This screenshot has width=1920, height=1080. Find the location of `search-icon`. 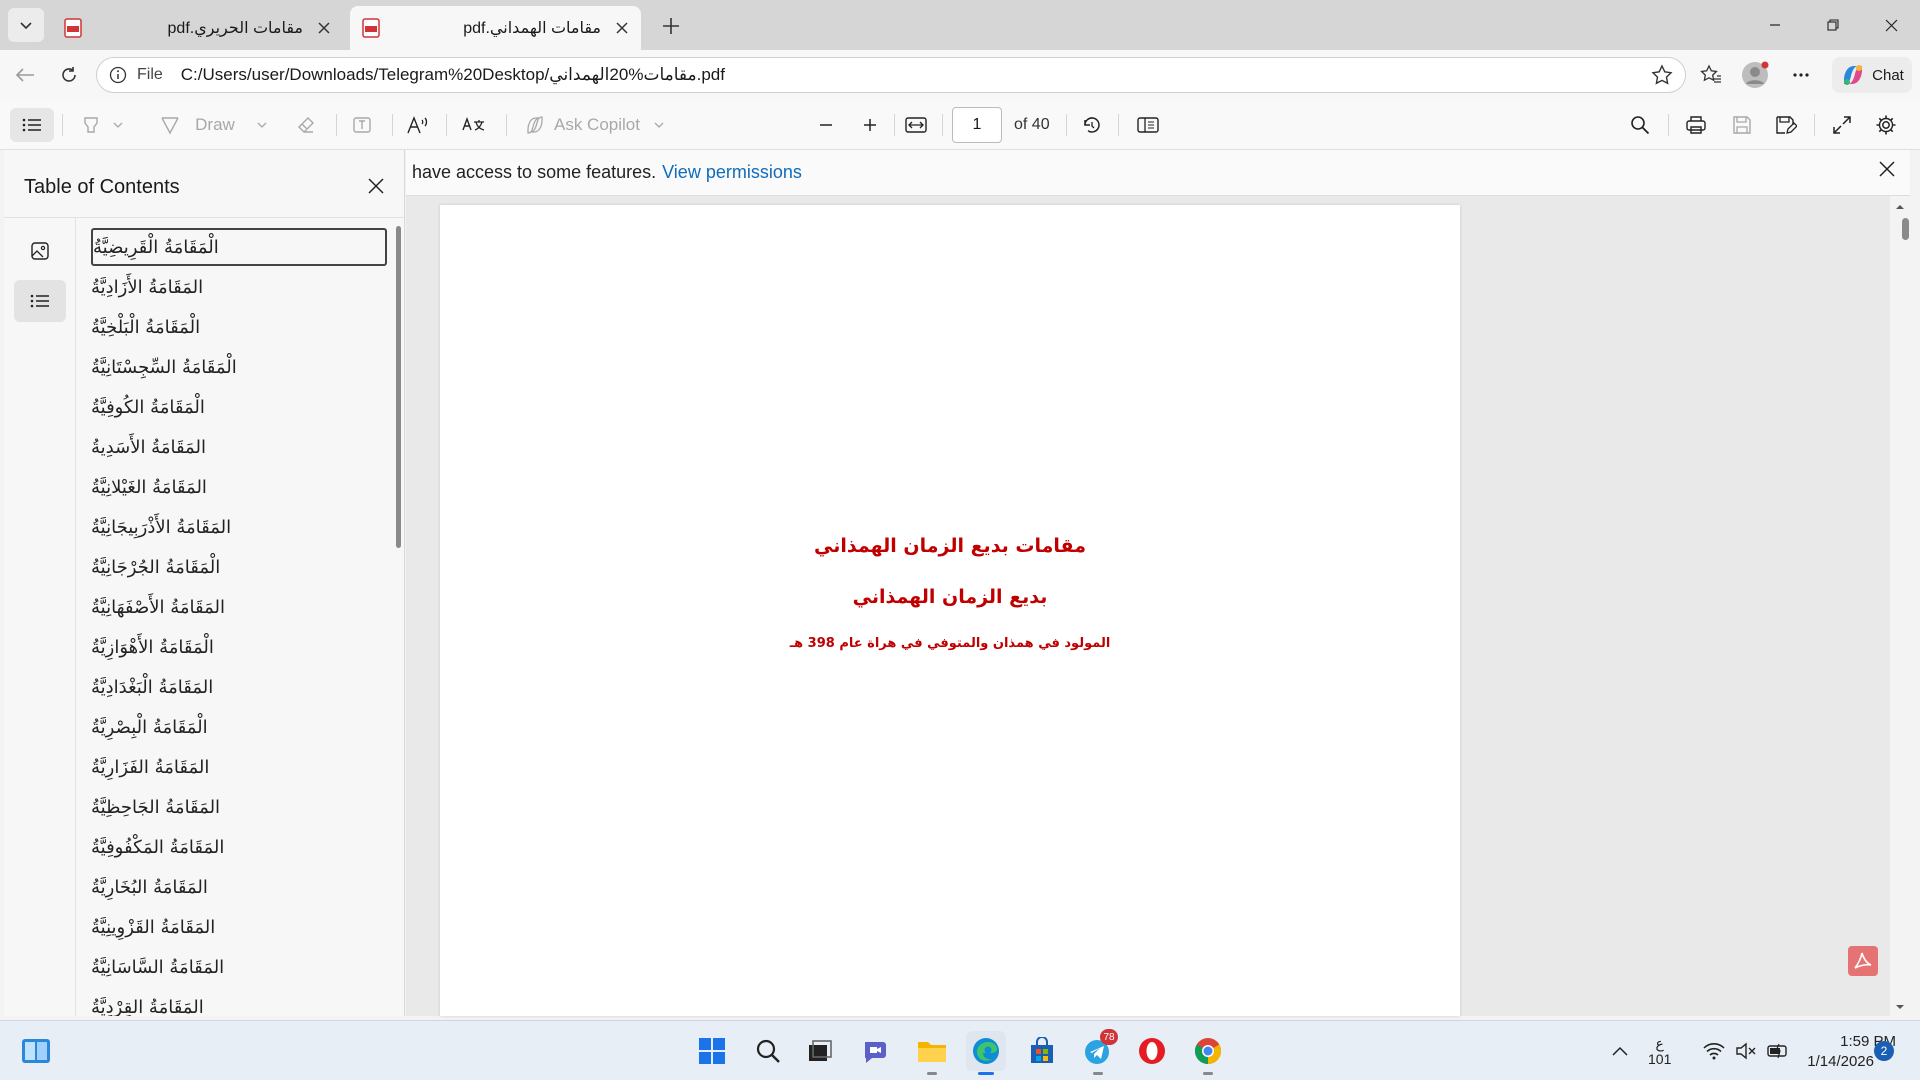

search-icon is located at coordinates (768, 1051).